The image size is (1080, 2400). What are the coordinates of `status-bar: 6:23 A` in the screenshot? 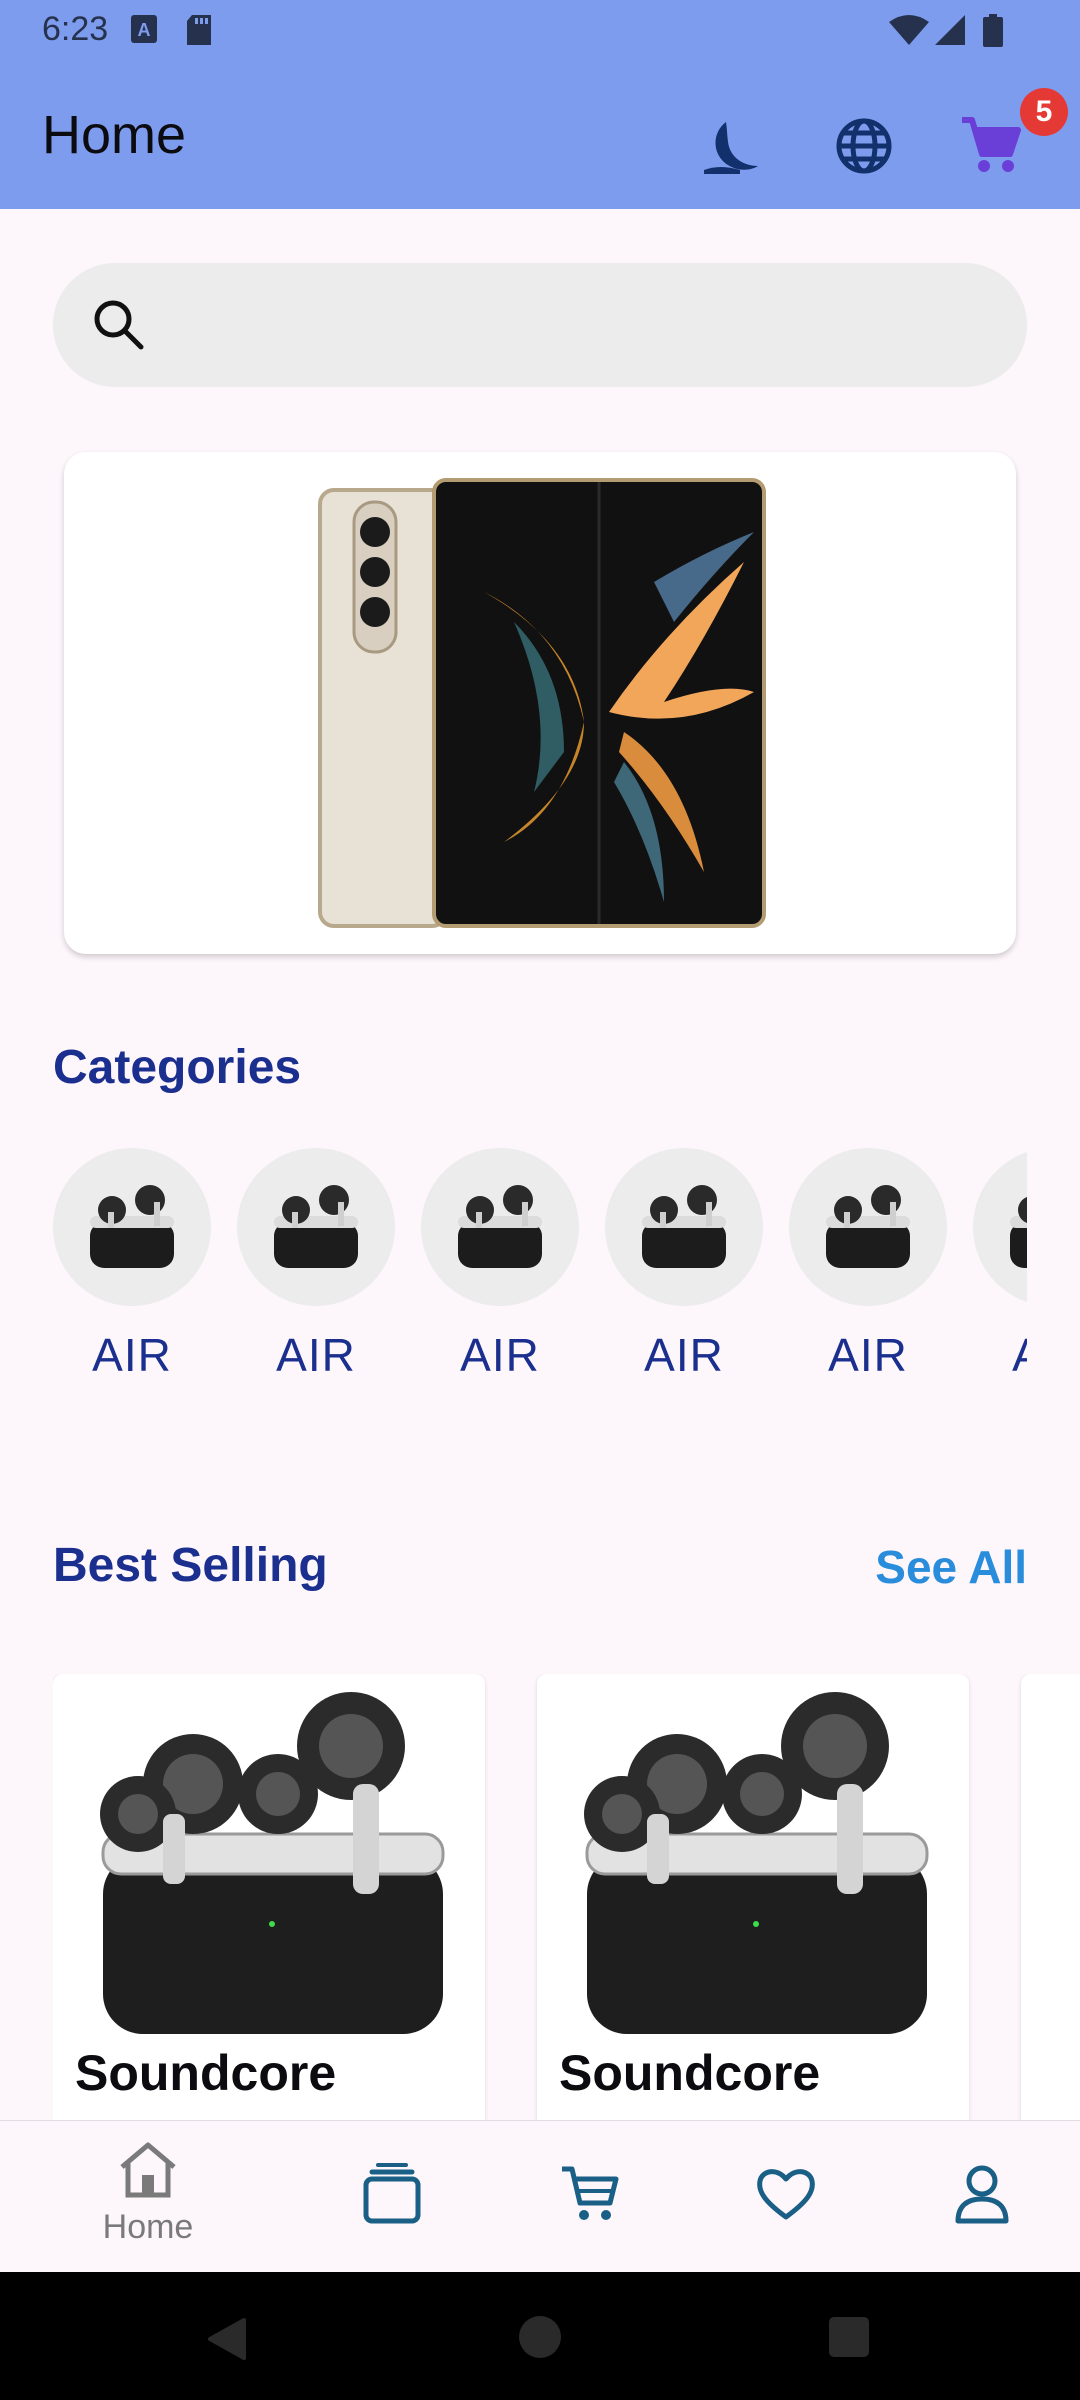 It's located at (540, 32).